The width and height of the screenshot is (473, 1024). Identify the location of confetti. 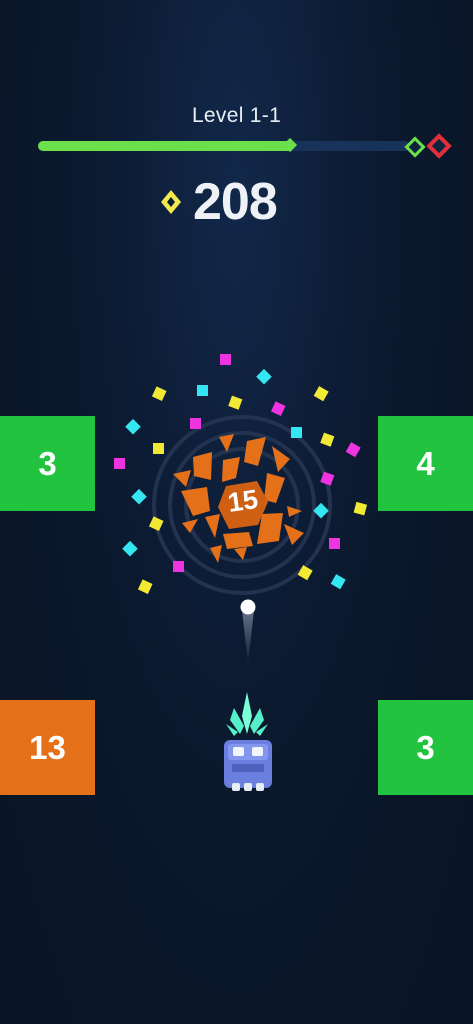
(241, 474).